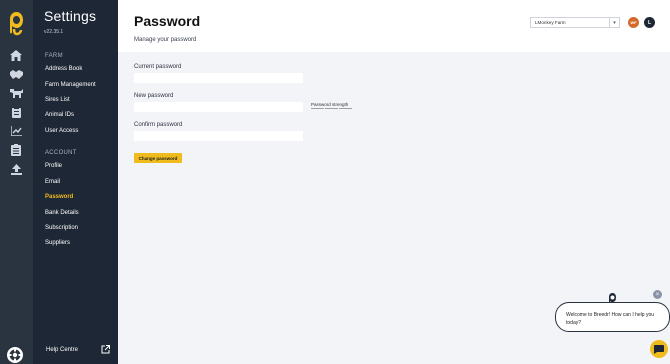 The image size is (670, 364). Describe the element at coordinates (52, 182) in the screenshot. I see `sidebar-item-email: Email` at that location.